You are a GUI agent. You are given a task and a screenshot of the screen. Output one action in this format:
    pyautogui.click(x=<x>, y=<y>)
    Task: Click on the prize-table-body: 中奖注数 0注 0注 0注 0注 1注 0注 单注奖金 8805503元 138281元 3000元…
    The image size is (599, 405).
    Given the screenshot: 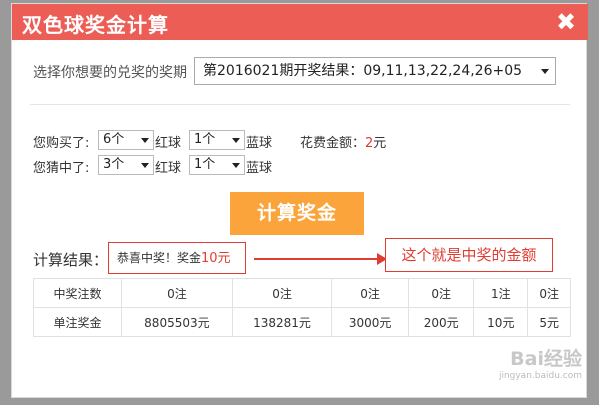 What is the action you would take?
    pyautogui.click(x=302, y=307)
    